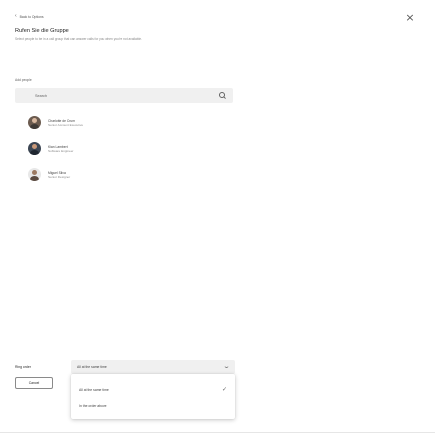  I want to click on back-link-label: Back to Options, so click(31, 16).